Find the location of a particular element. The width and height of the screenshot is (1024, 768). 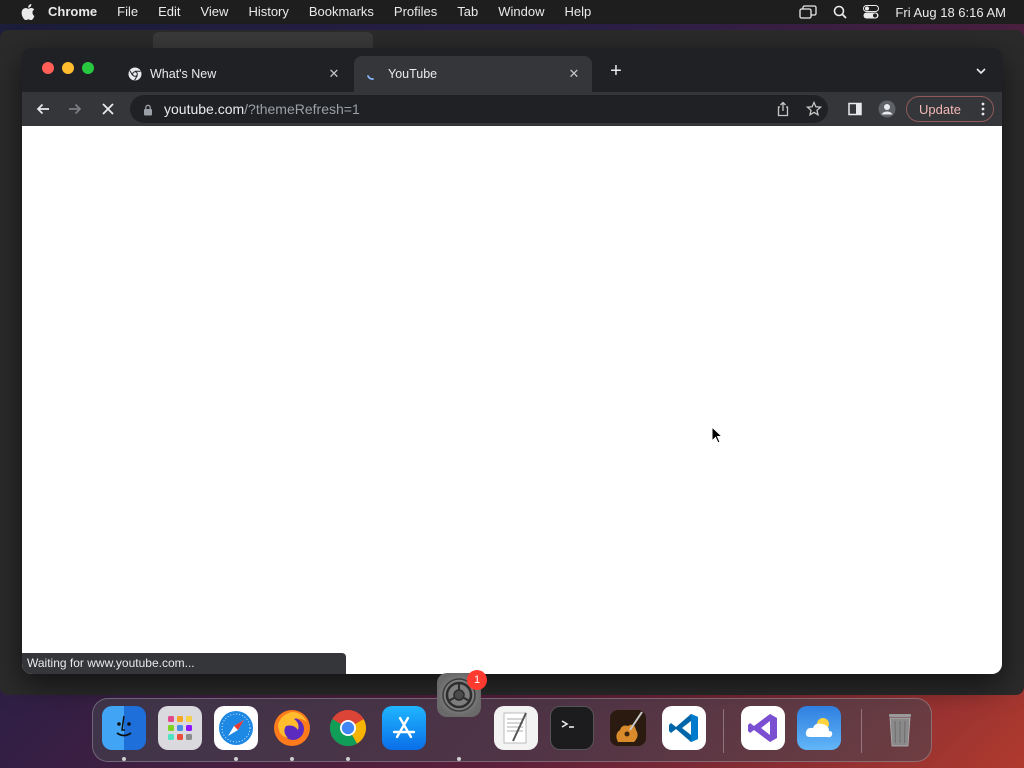

minimize-window-button is located at coordinates (68, 68).